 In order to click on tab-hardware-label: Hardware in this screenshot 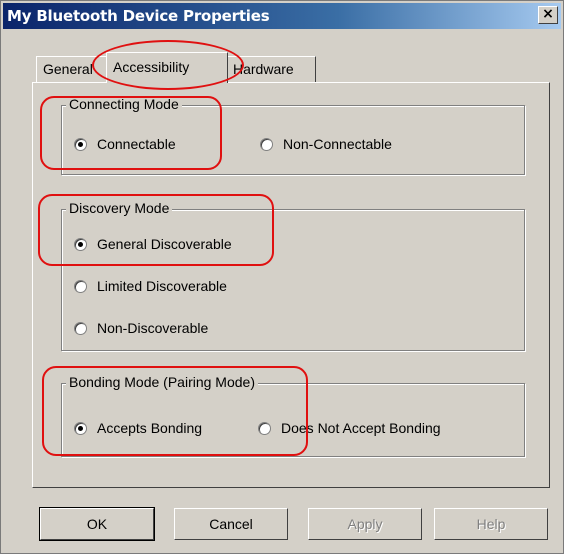, I will do `click(263, 69)`.